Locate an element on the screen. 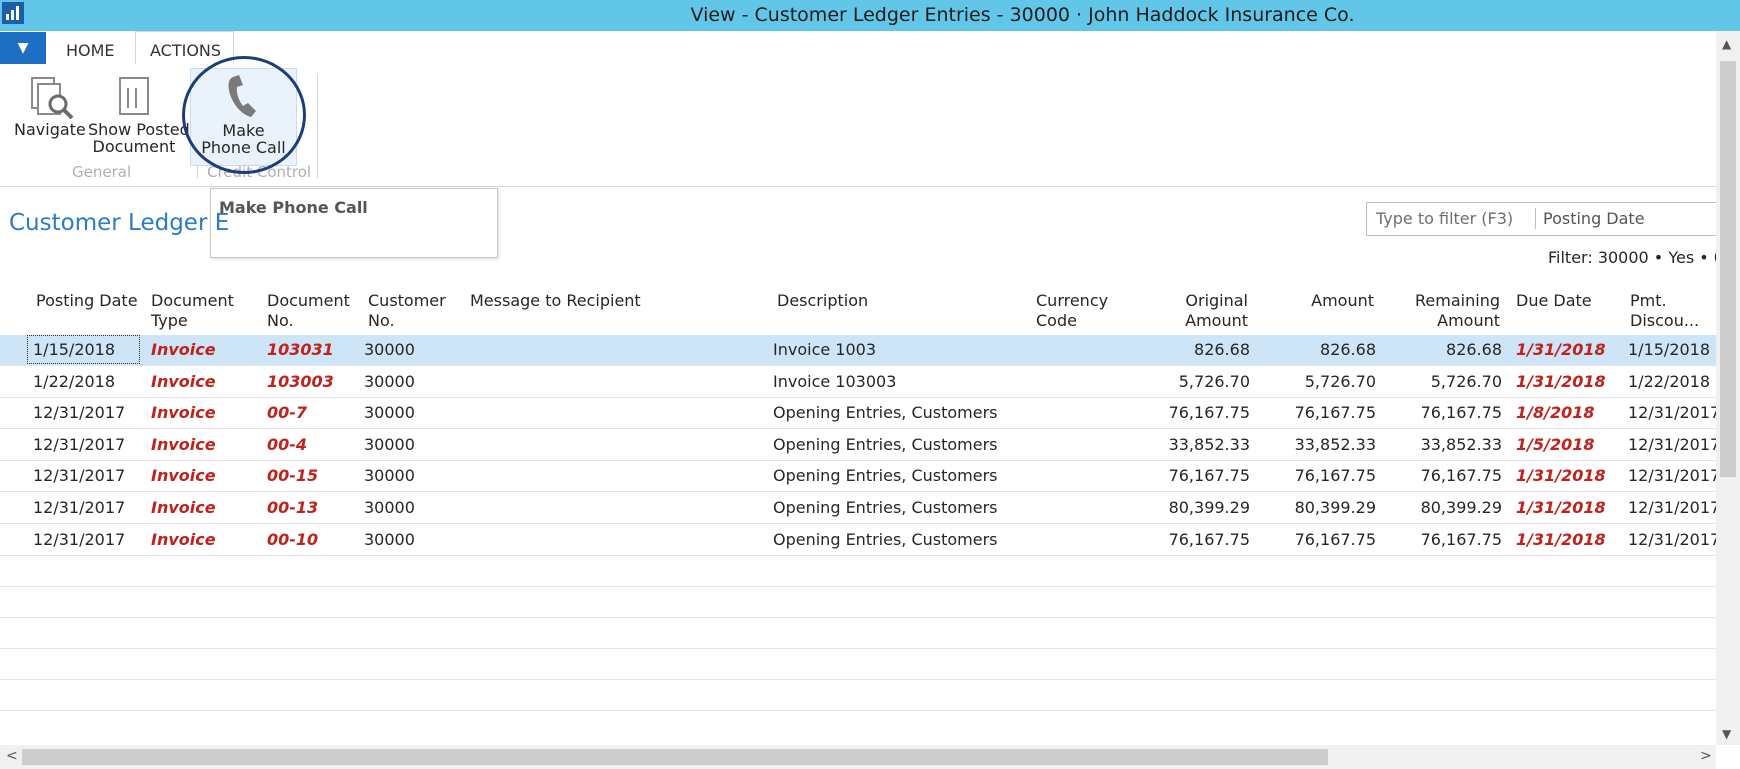 The height and width of the screenshot is (769, 1740). col-header-original-amount: Original Amount is located at coordinates (1198, 311).